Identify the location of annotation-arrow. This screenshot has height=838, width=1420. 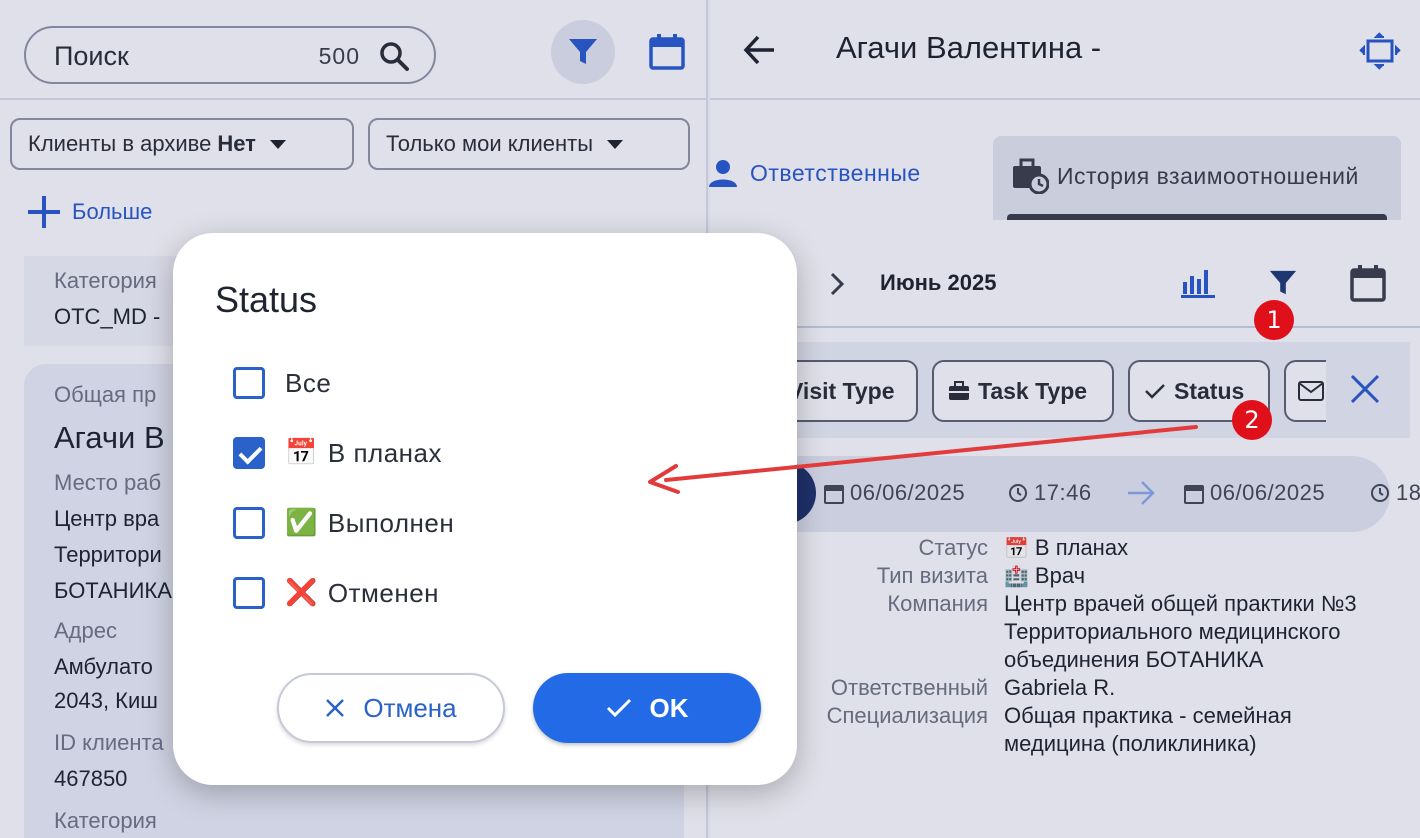
(923, 459).